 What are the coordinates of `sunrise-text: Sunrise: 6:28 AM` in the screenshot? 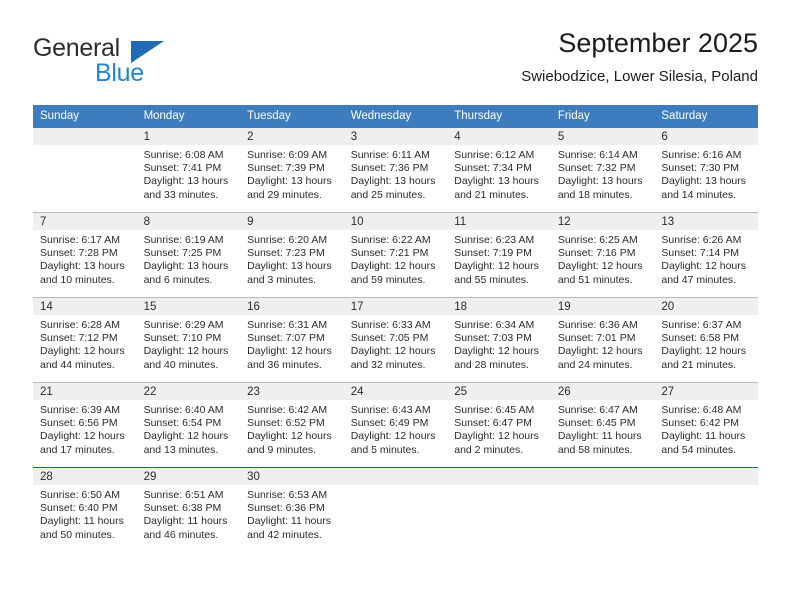 It's located at (80, 325).